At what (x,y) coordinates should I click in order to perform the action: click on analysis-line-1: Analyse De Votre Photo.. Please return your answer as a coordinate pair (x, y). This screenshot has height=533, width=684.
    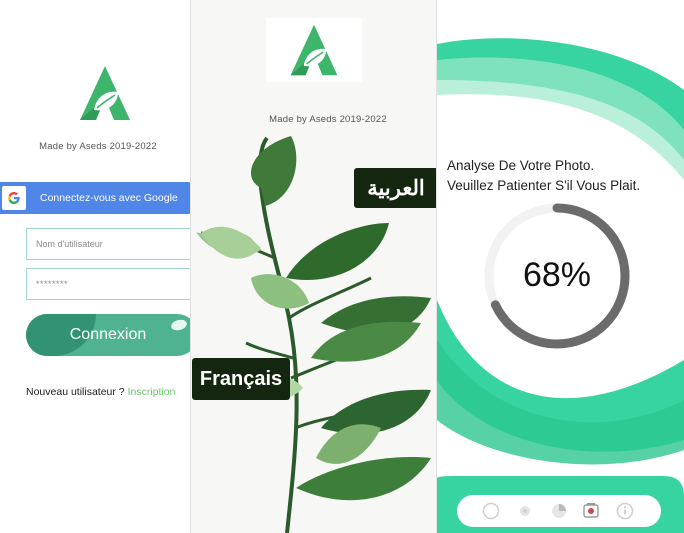
    Looking at the image, I should click on (521, 165).